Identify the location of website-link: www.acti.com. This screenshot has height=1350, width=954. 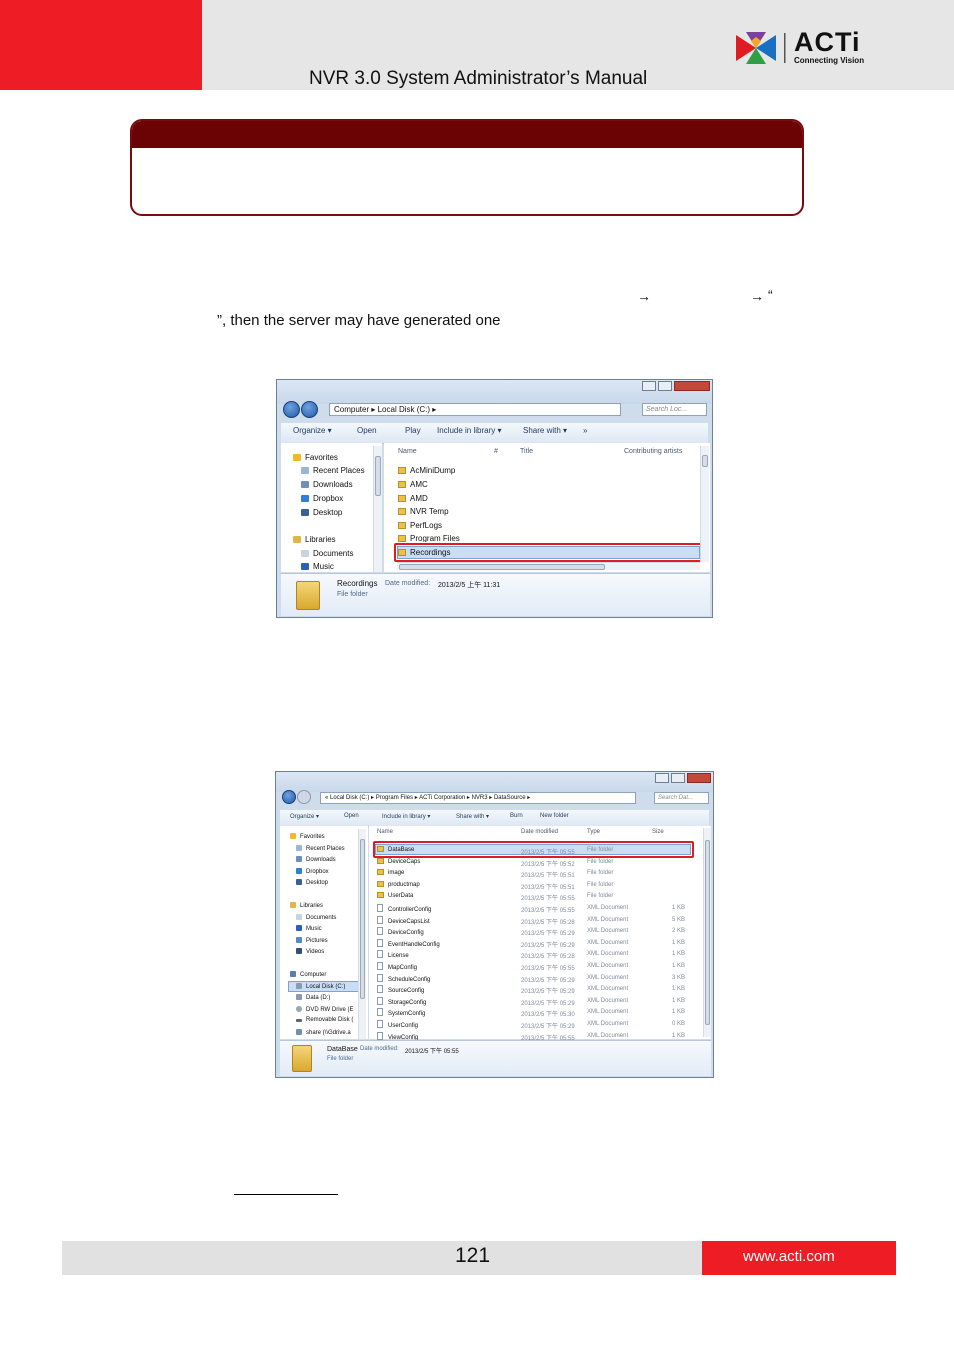
(789, 1256).